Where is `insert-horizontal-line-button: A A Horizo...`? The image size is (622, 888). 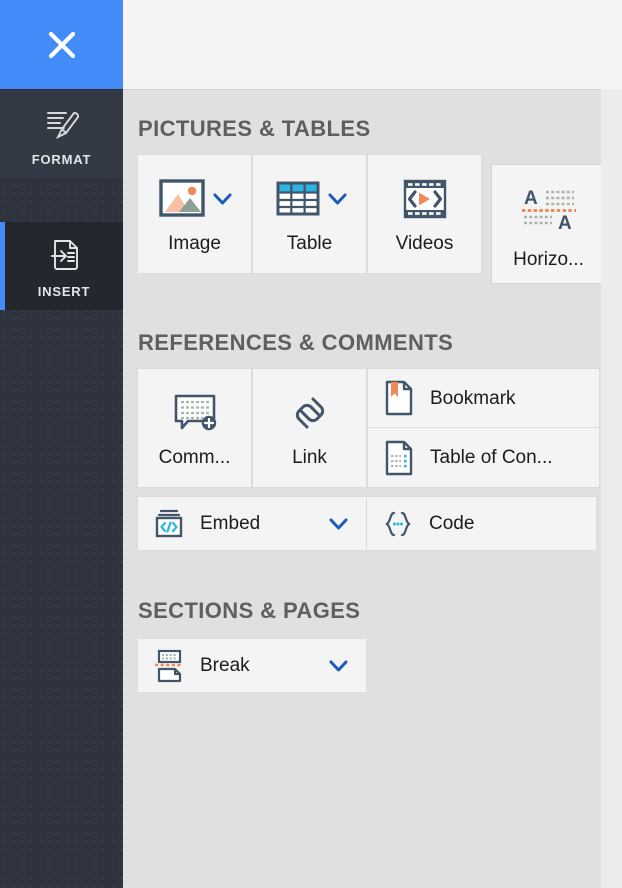
insert-horizontal-line-button: A A Horizo... is located at coordinates (548, 224).